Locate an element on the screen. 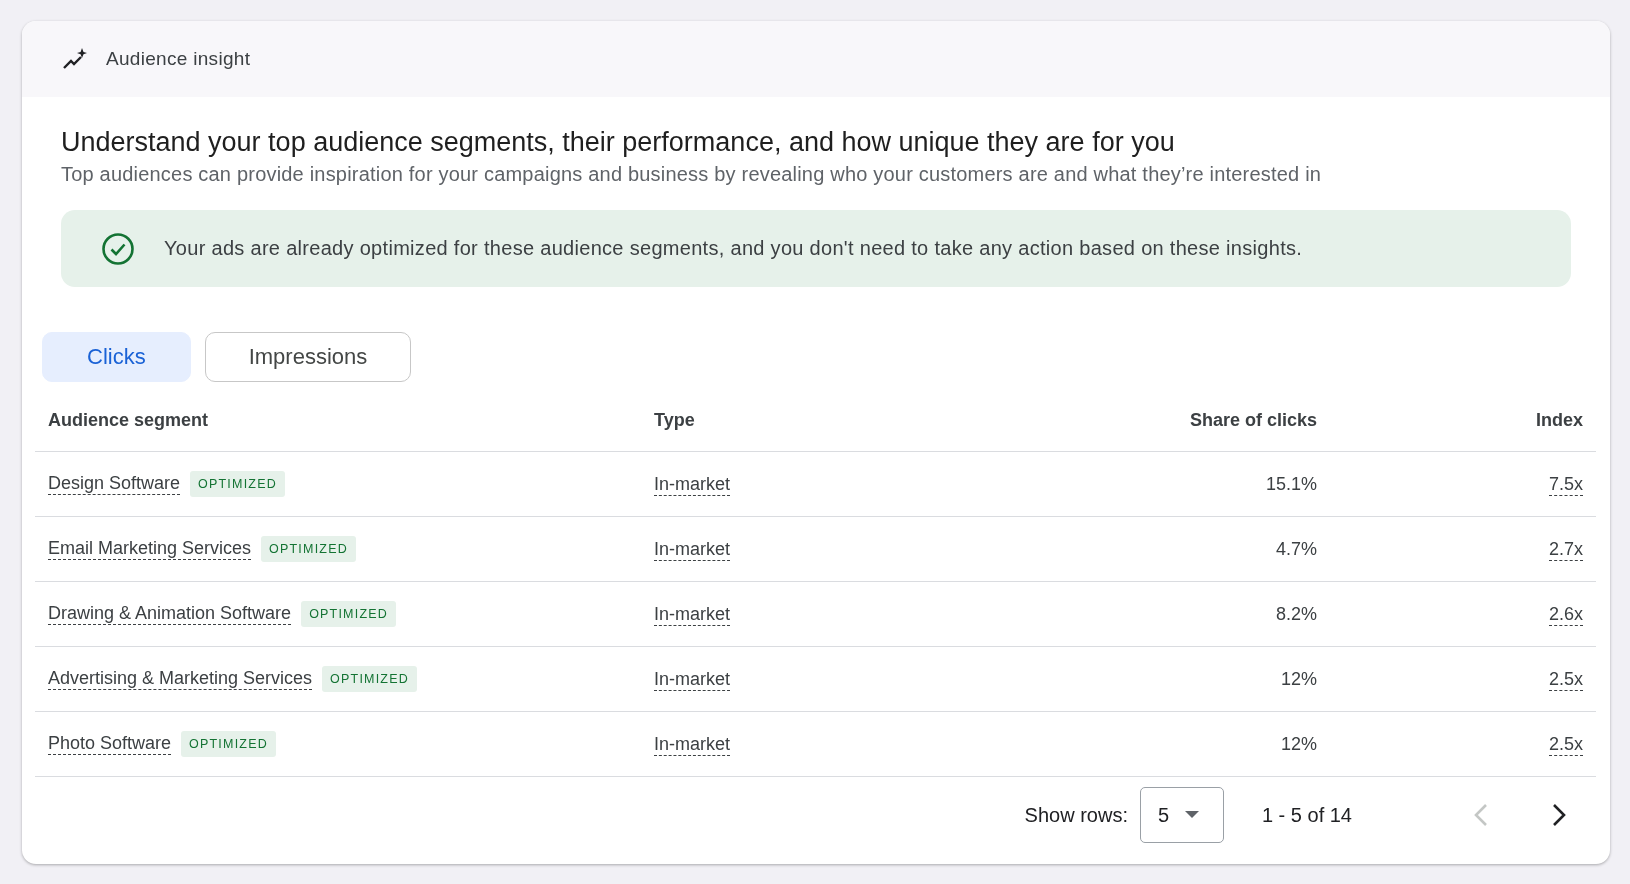 This screenshot has height=884, width=1630. card-title: Audience insight is located at coordinates (178, 59).